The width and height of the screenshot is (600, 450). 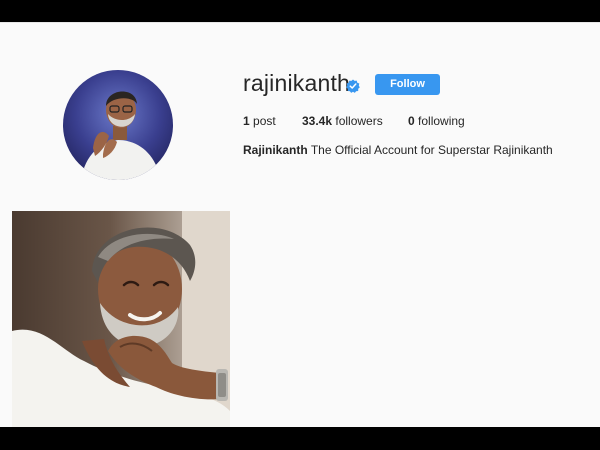 What do you see at coordinates (118, 125) in the screenshot?
I see `profile-avatar` at bounding box center [118, 125].